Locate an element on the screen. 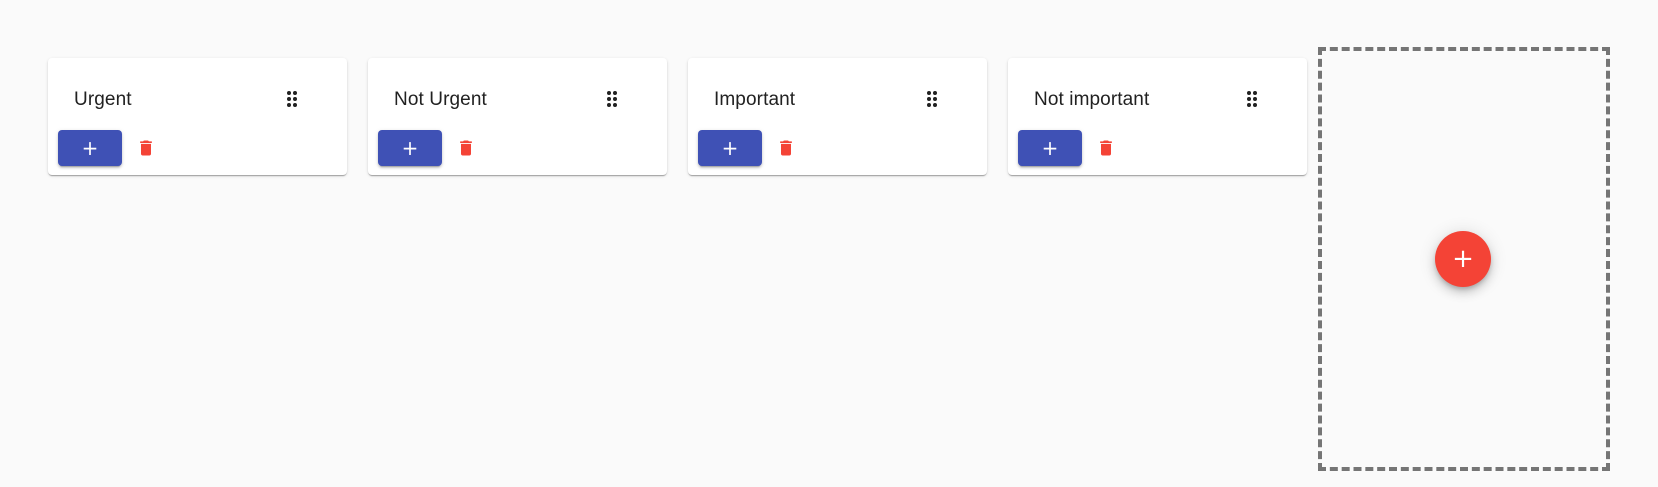 Image resolution: width=1658 pixels, height=487 pixels. add-column-button: + is located at coordinates (1463, 259).